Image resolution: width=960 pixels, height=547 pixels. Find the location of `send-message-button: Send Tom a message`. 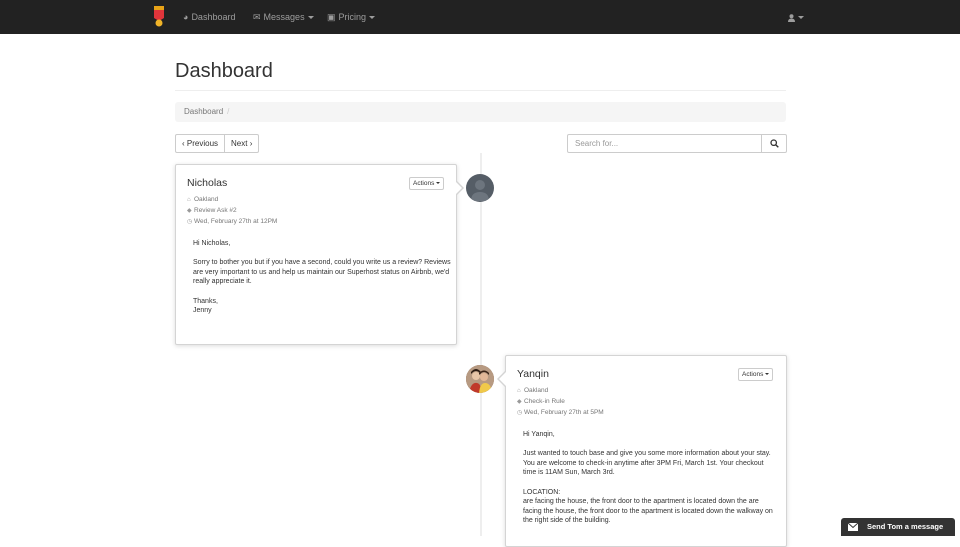

send-message-button: Send Tom a message is located at coordinates (898, 527).